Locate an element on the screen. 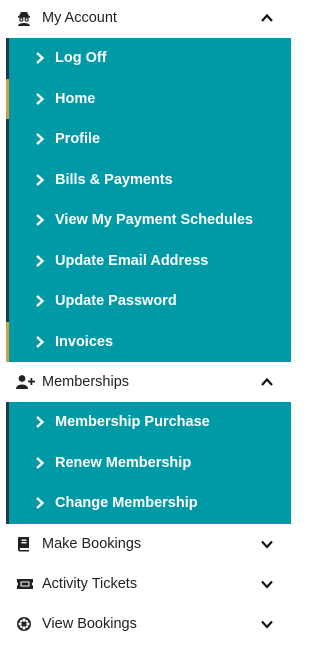  menu-item-label: Profile is located at coordinates (78, 139).